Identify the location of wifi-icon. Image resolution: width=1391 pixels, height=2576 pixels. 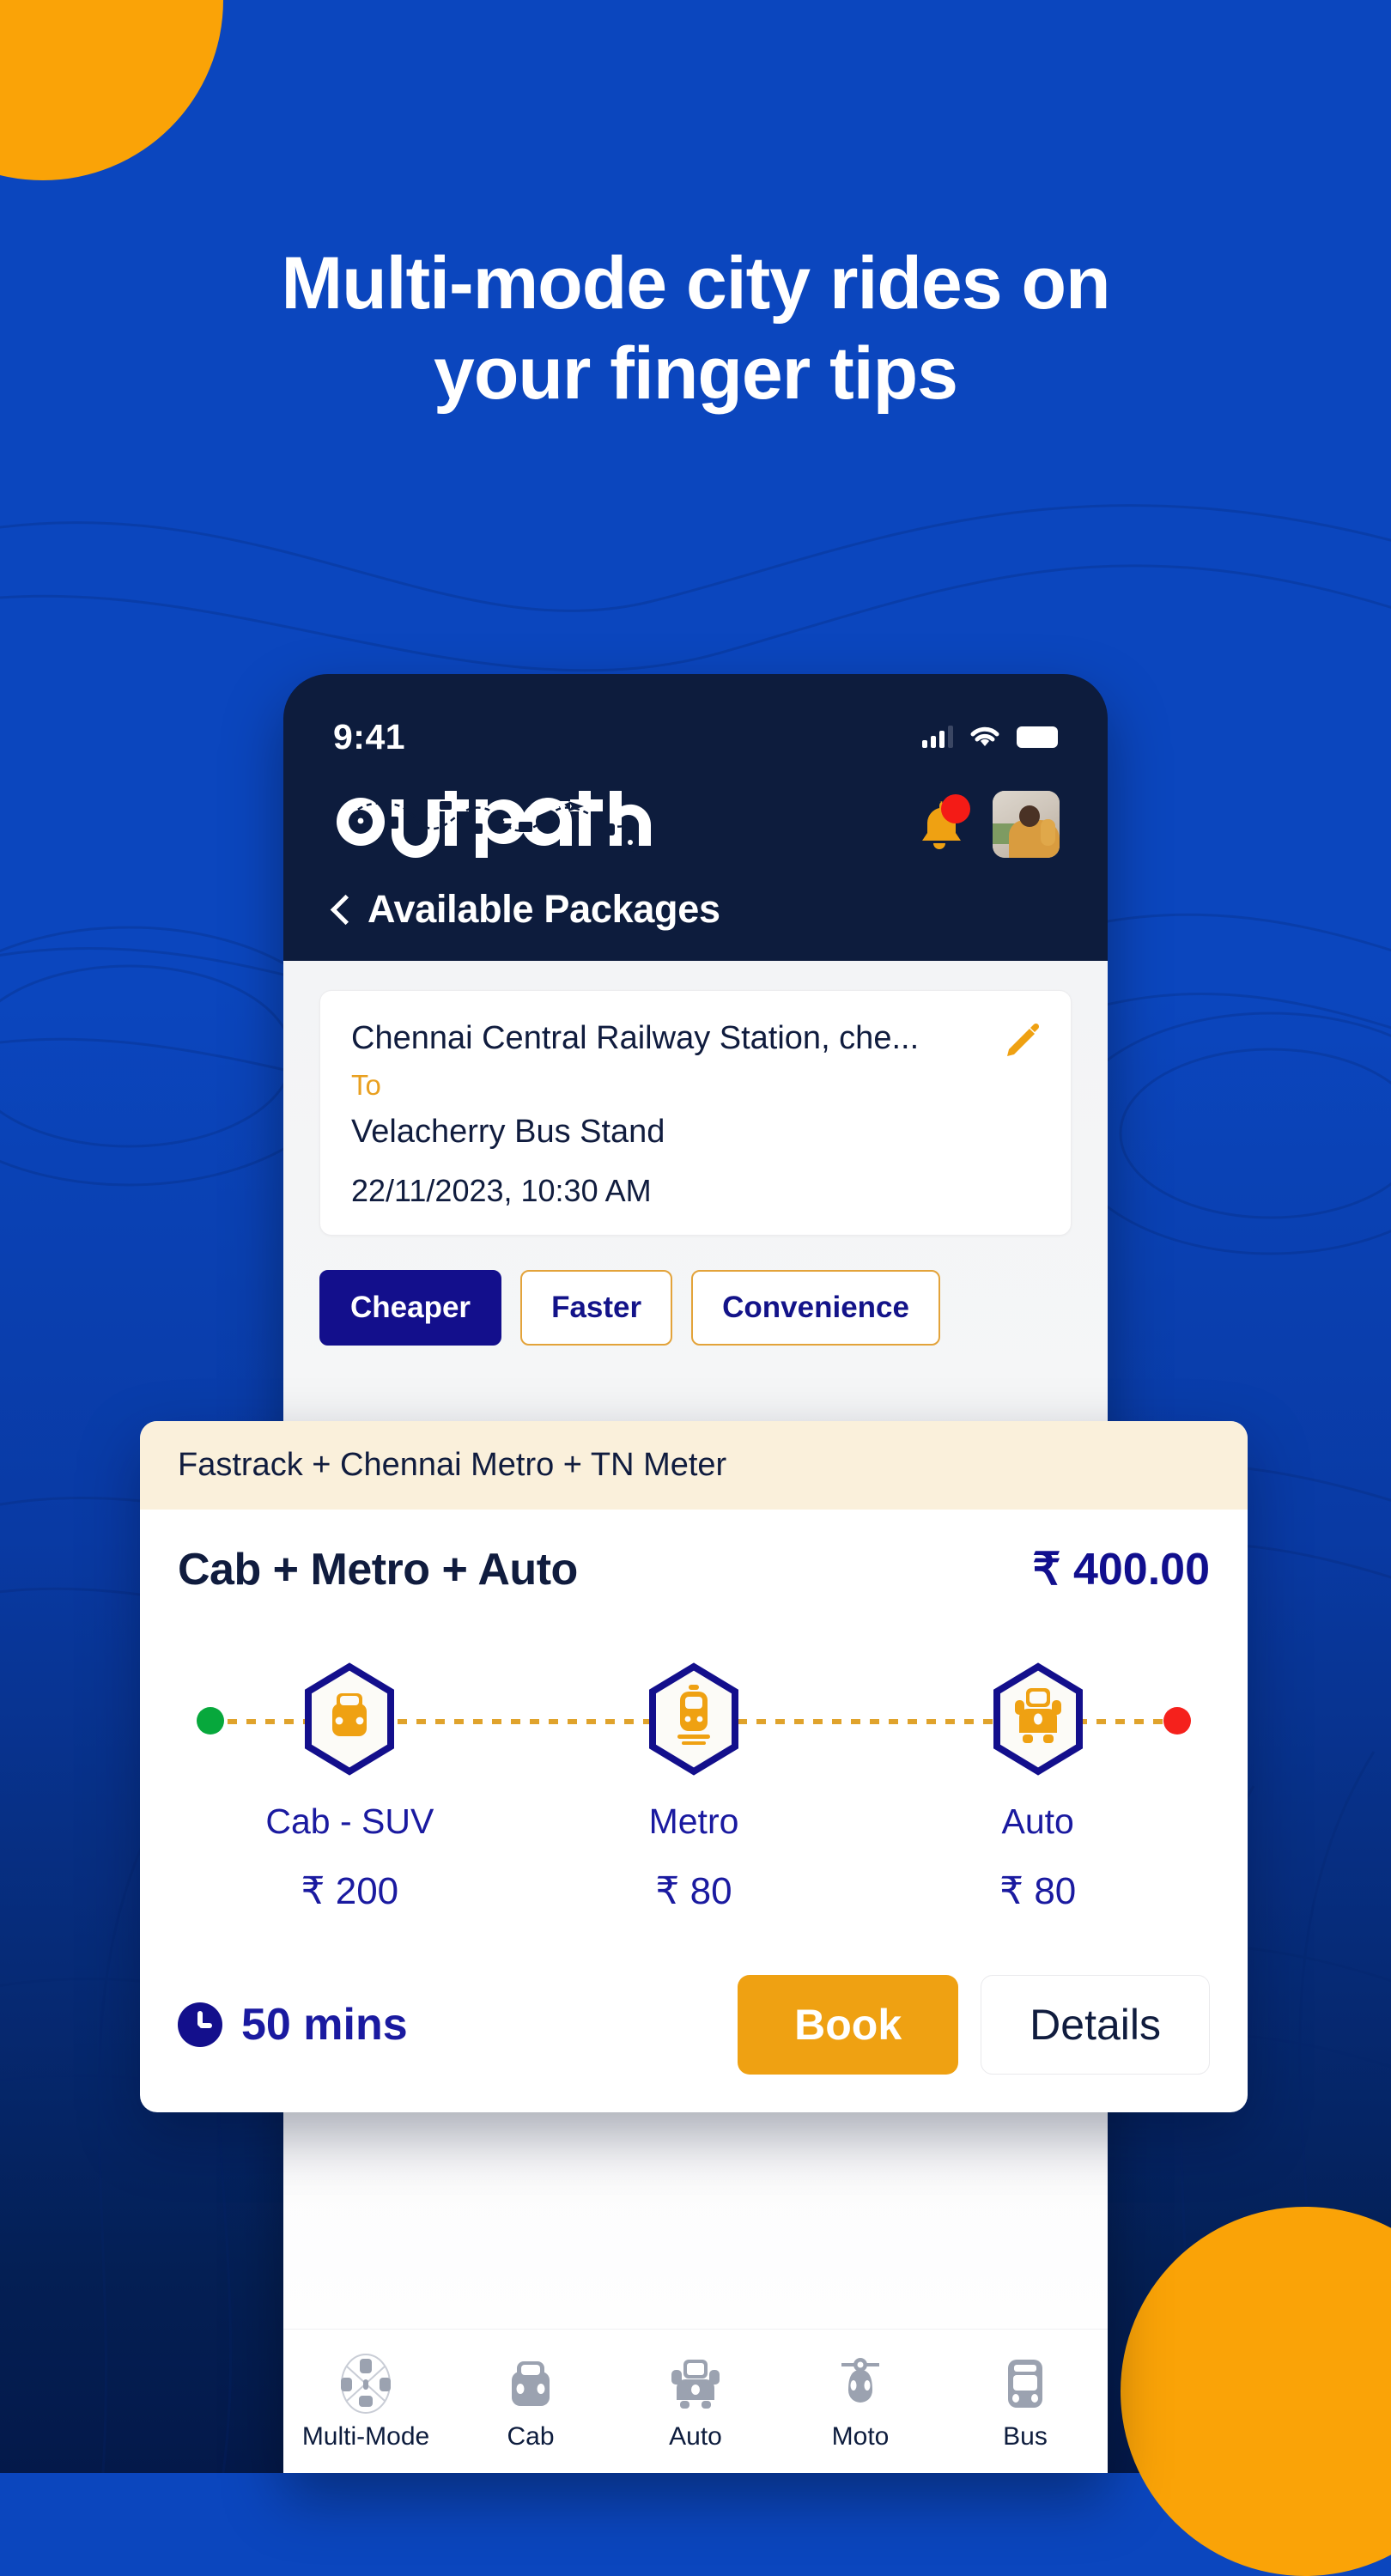
(984, 736).